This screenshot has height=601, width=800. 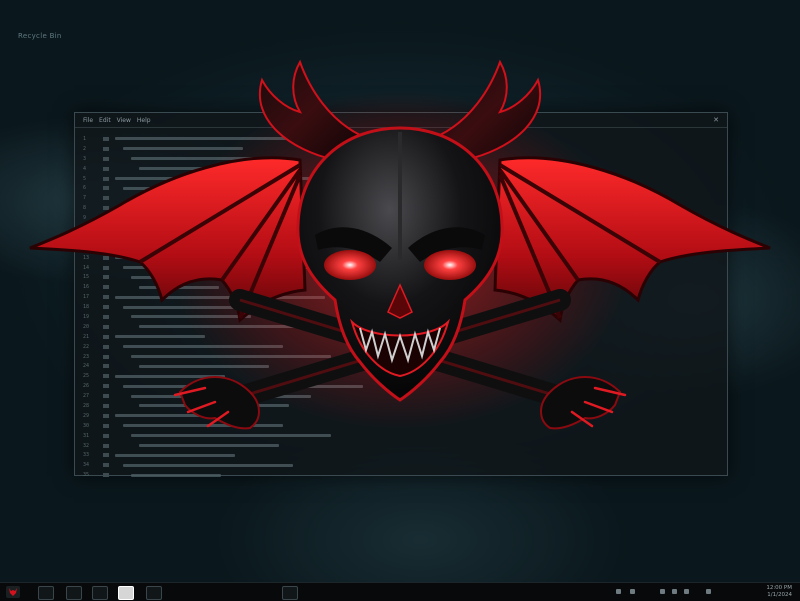 I want to click on left-eye, so click(x=350, y=265).